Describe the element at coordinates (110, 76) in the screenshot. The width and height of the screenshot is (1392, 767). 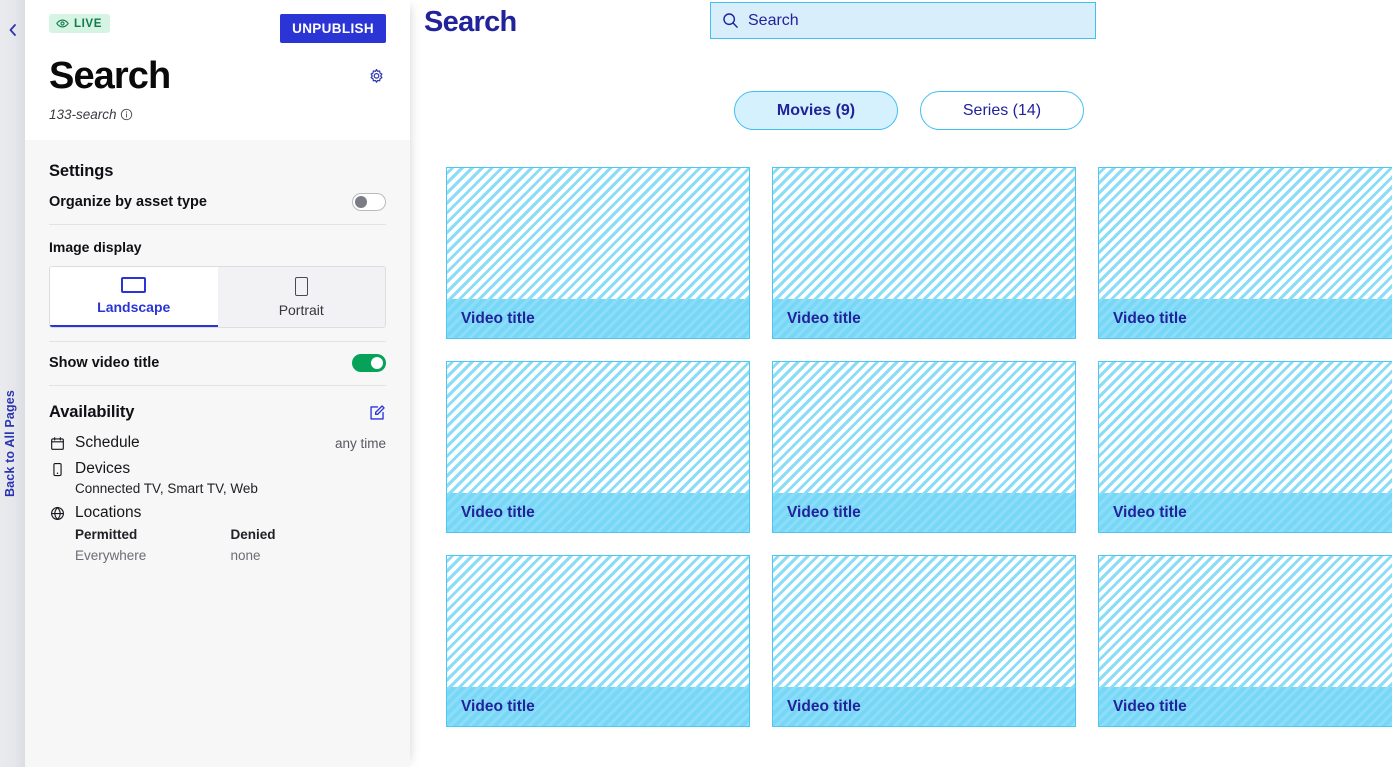
I see `page-title: Search` at that location.